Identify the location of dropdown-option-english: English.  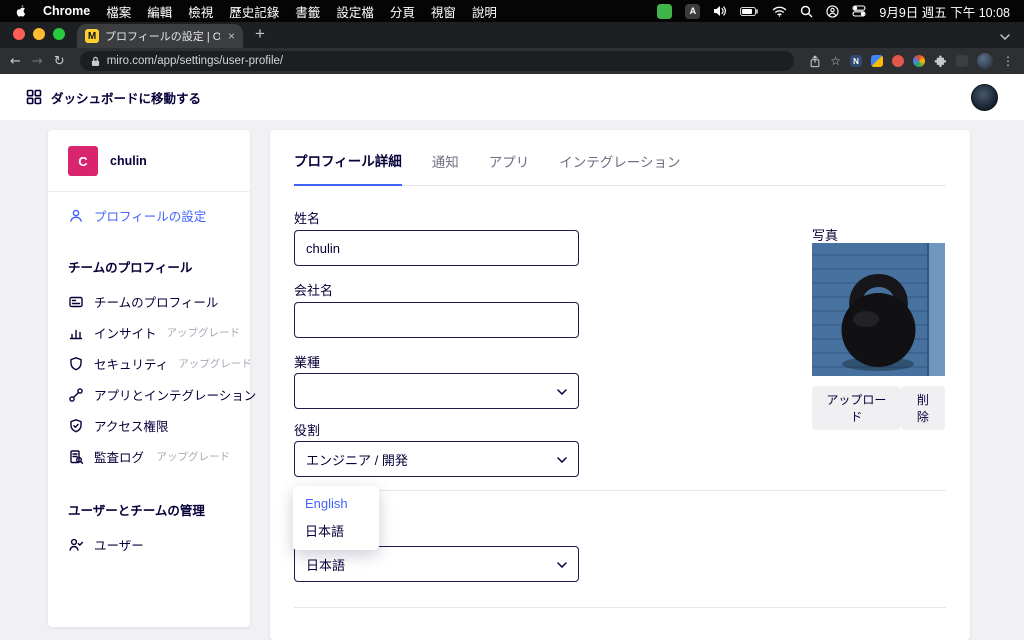
(336, 503).